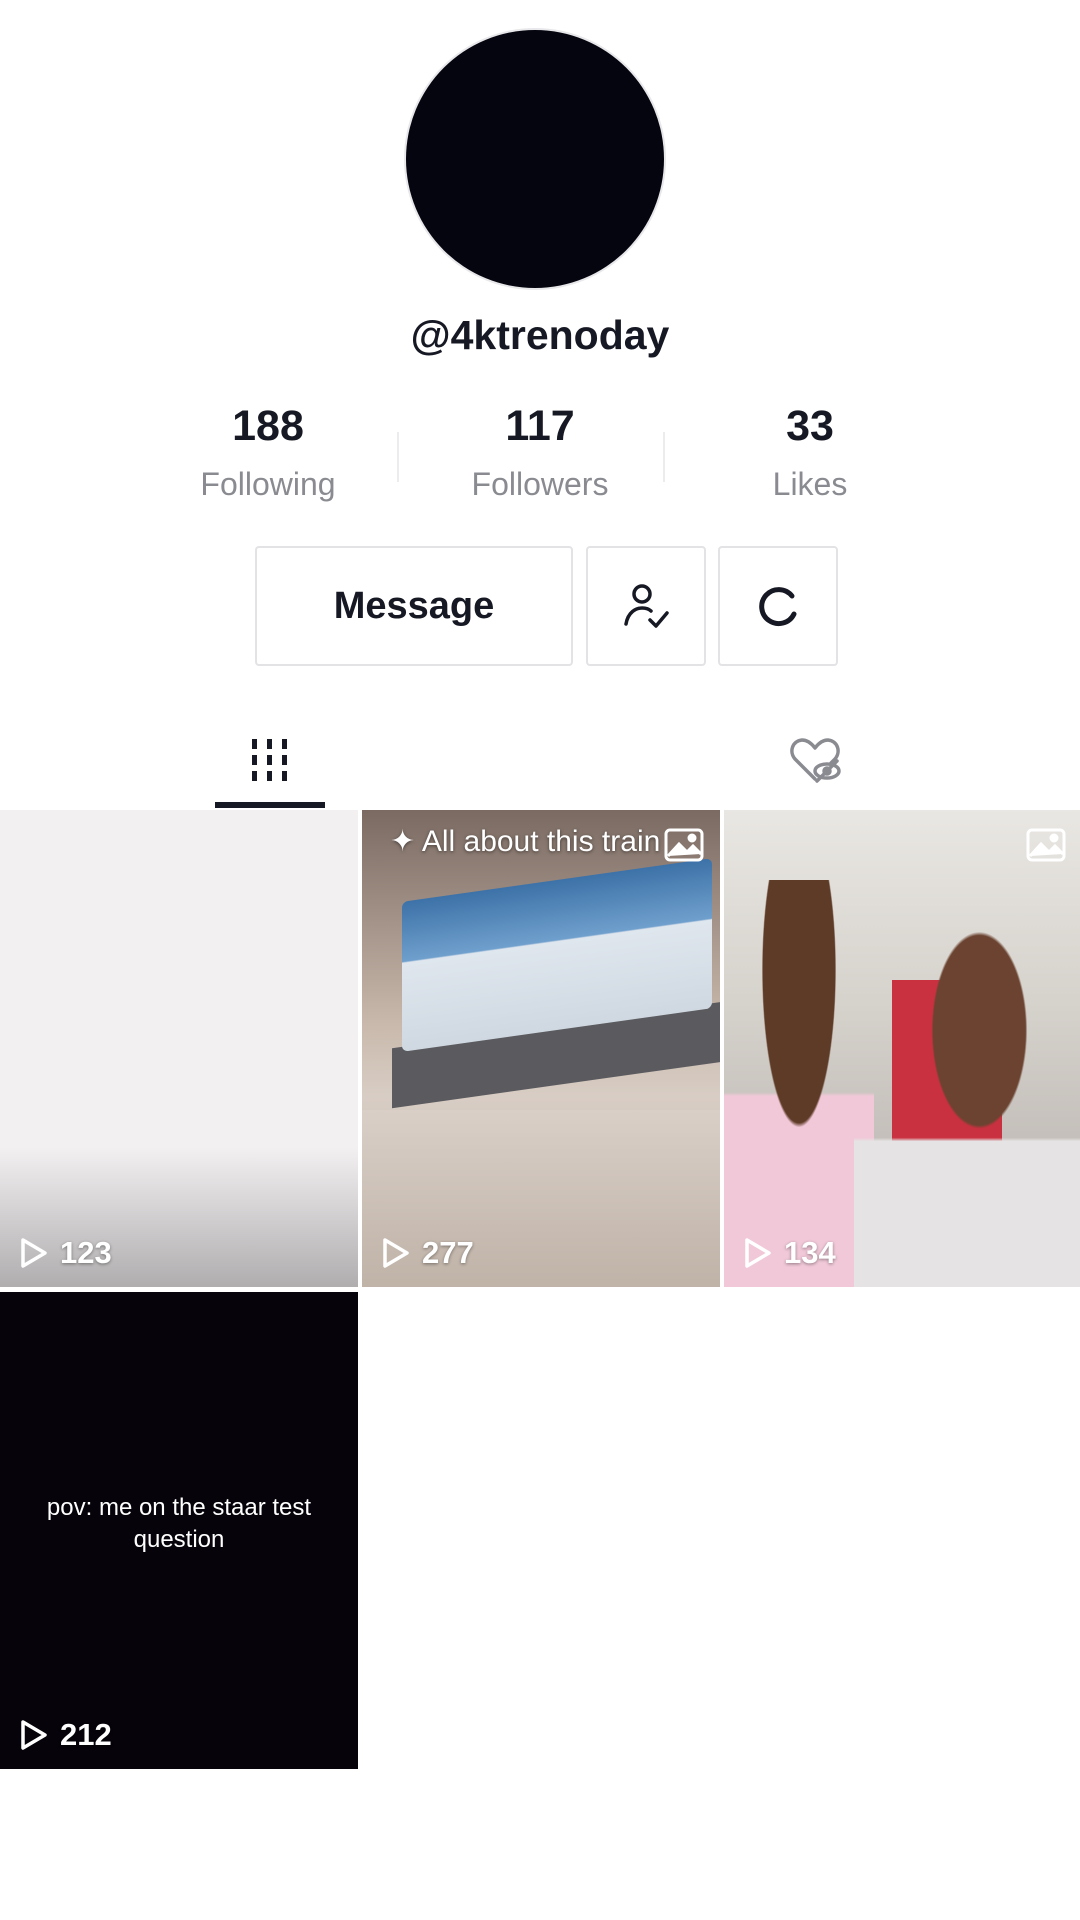 This screenshot has width=1080, height=1920. I want to click on view-count: 123, so click(64, 1253).